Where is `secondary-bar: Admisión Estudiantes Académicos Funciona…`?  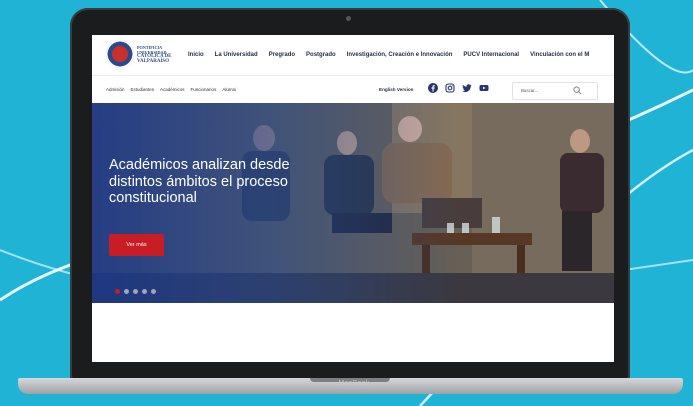
secondary-bar: Admisión Estudiantes Académicos Funciona… is located at coordinates (353, 89).